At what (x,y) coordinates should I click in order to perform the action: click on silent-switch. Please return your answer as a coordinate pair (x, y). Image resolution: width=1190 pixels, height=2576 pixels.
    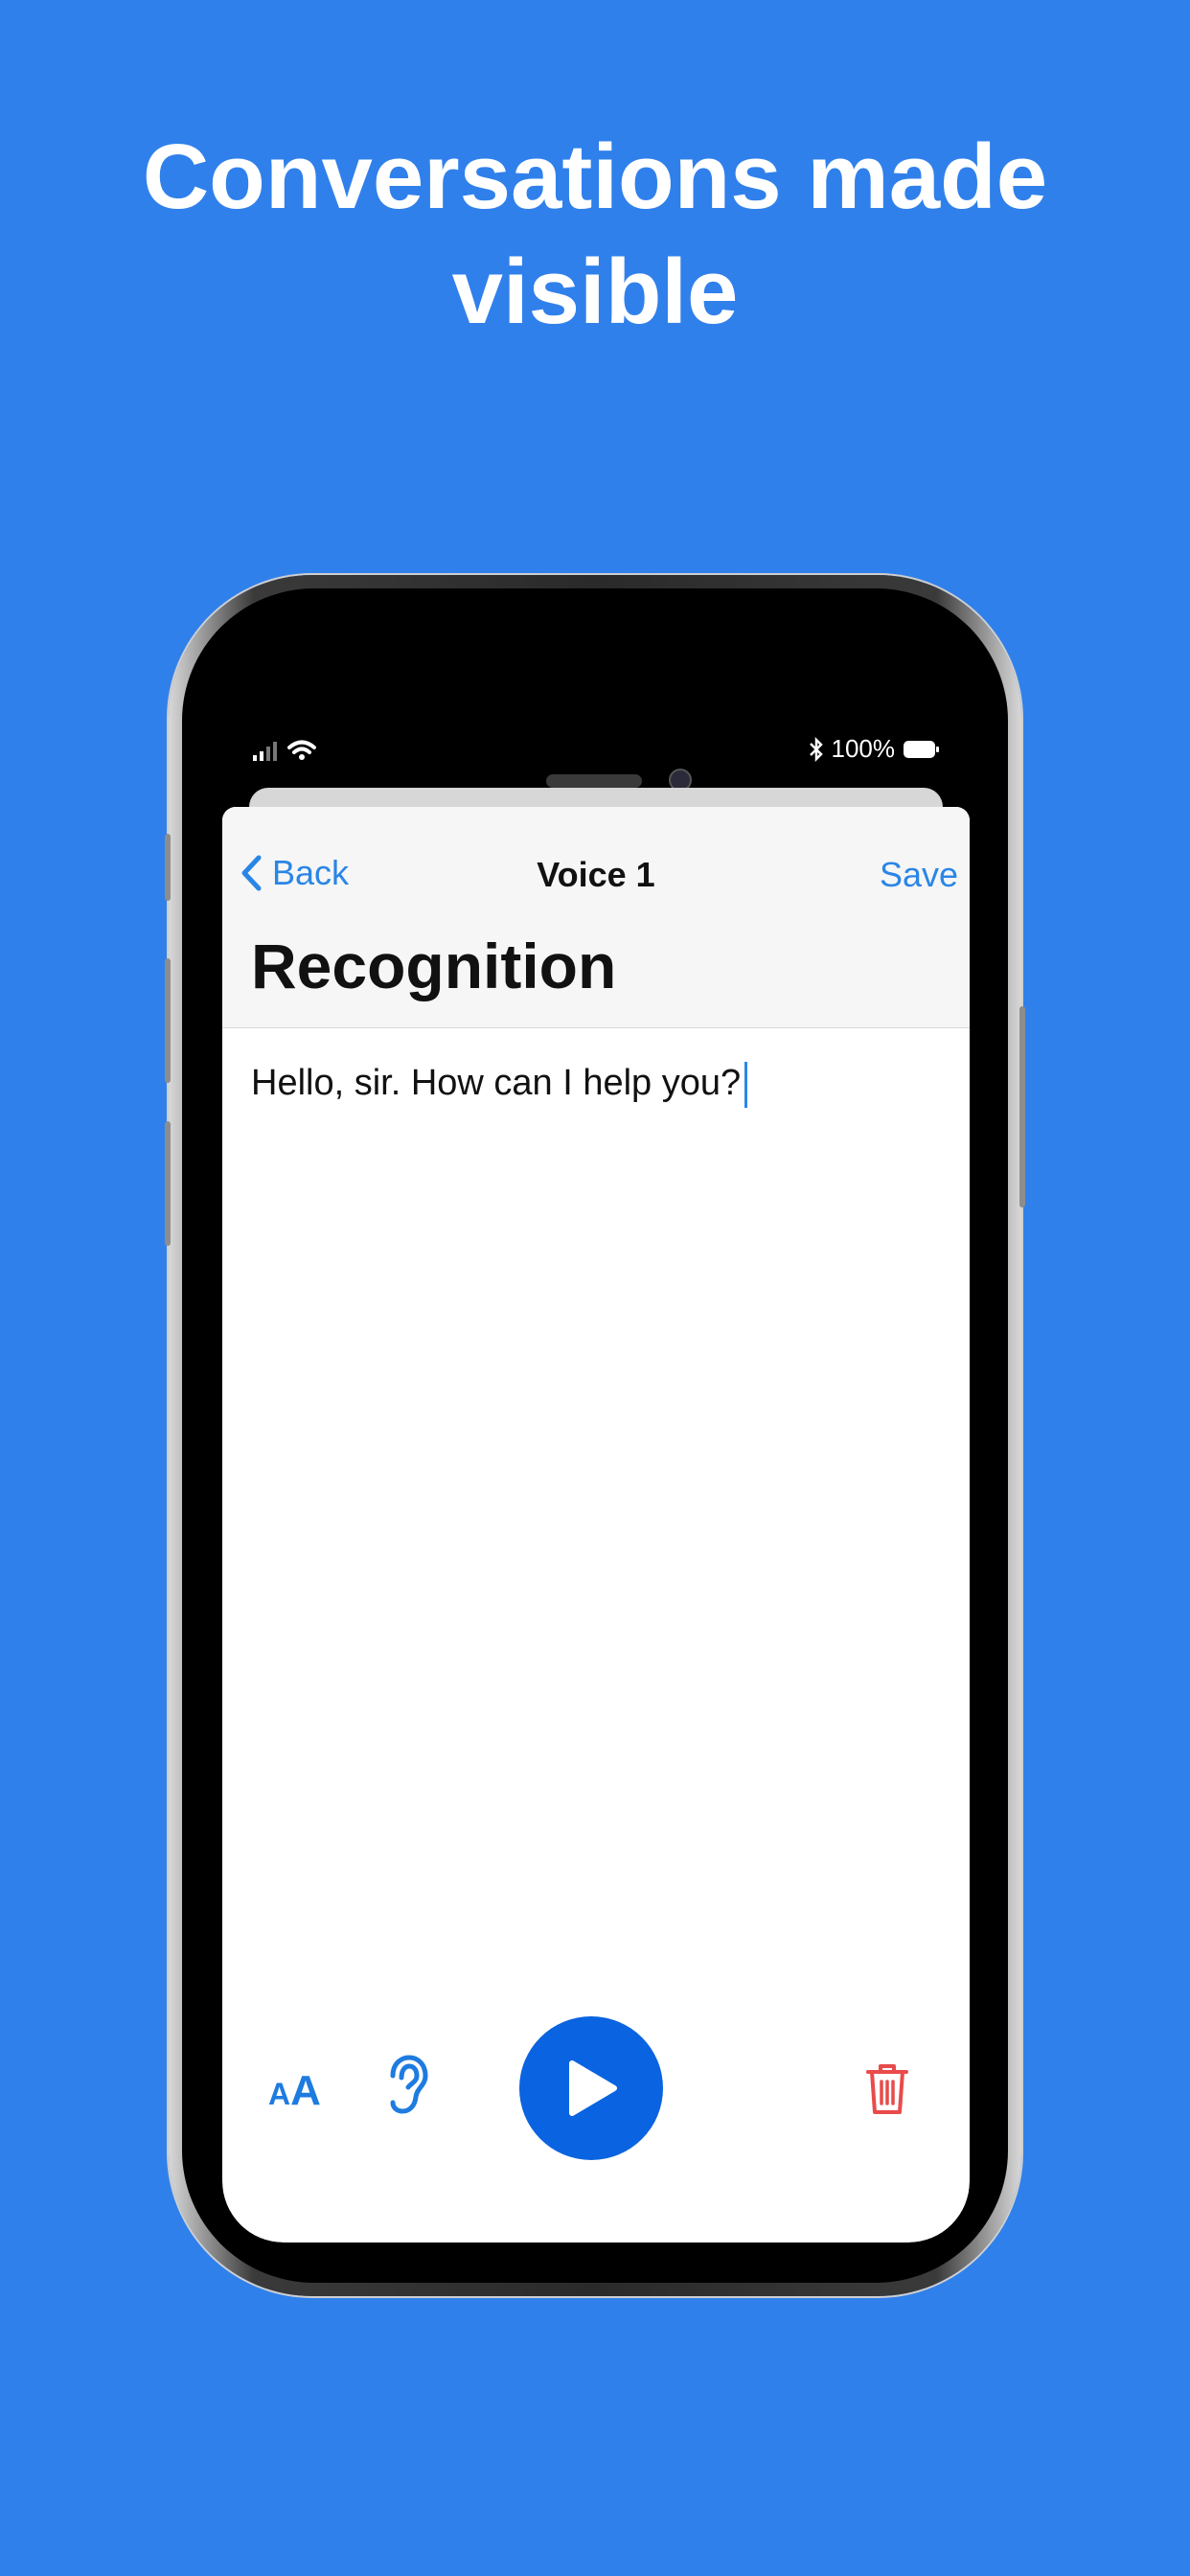
    Looking at the image, I should click on (168, 867).